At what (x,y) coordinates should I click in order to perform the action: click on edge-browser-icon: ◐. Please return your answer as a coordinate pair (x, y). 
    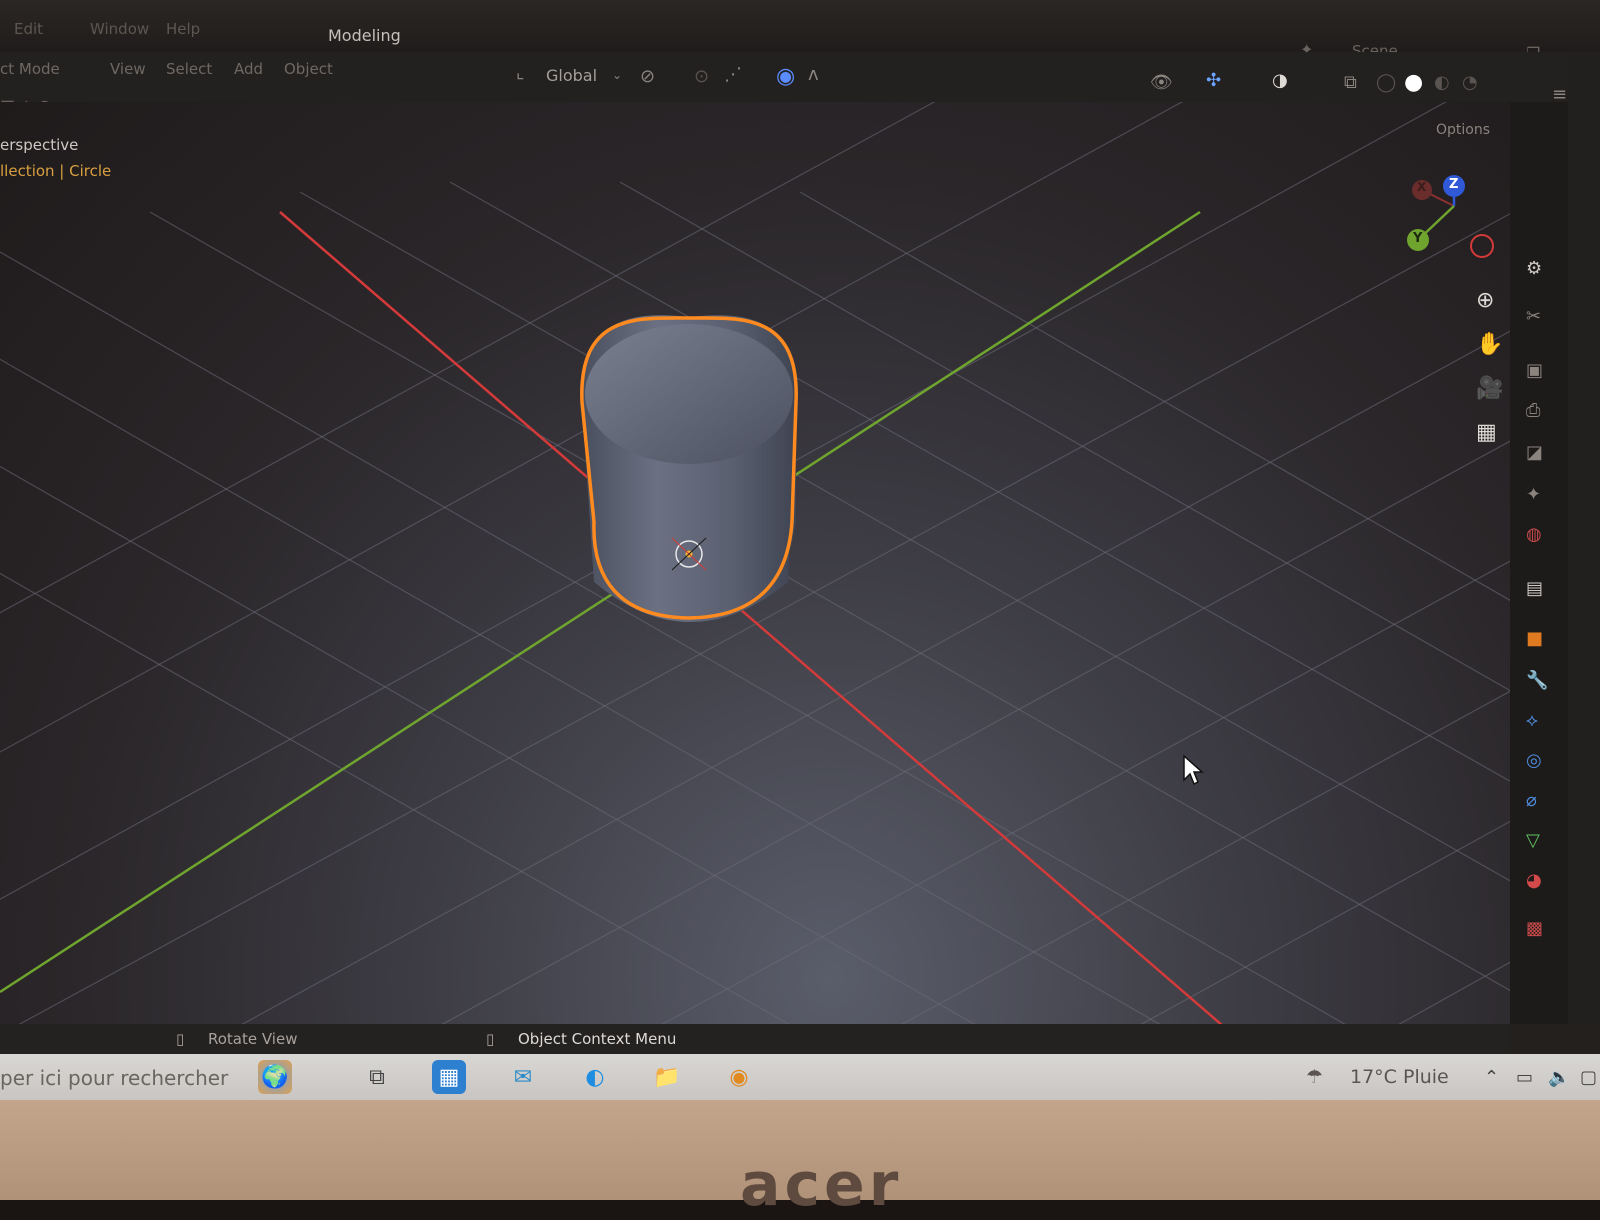
    Looking at the image, I should click on (595, 1077).